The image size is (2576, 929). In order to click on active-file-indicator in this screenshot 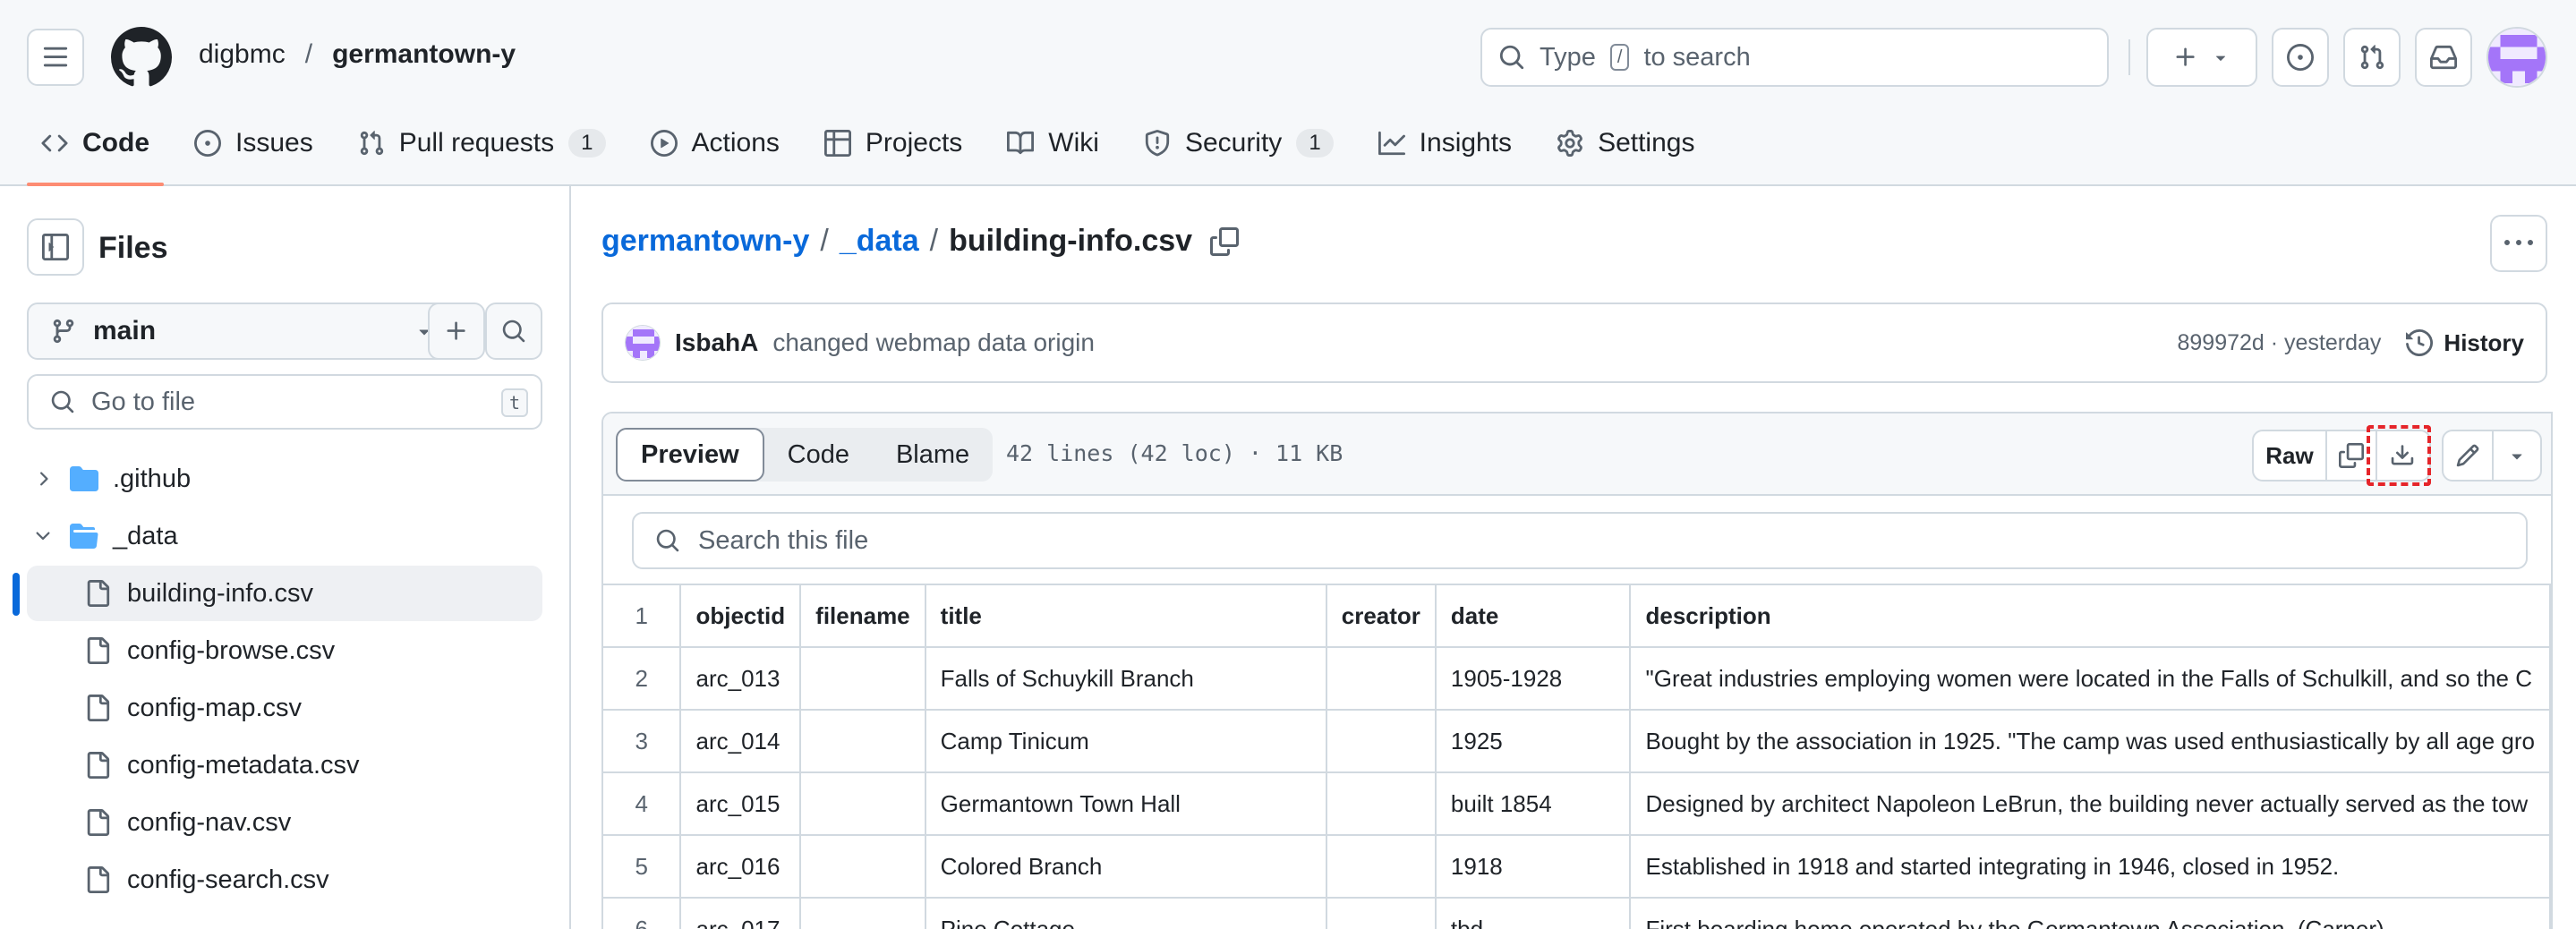, I will do `click(16, 594)`.